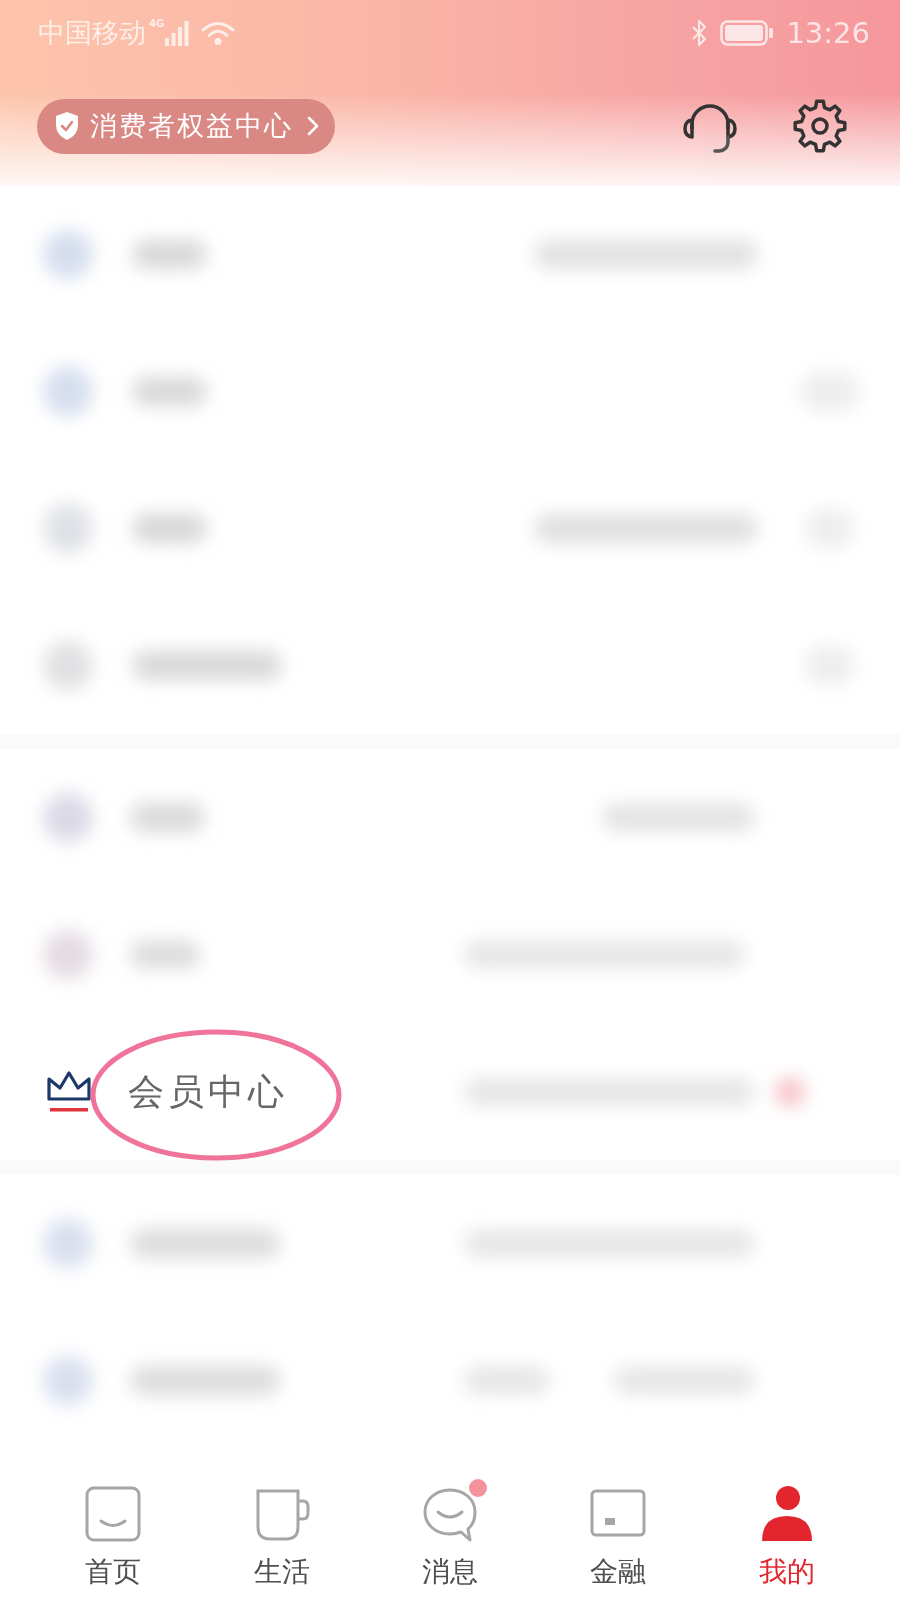  Describe the element at coordinates (699, 33) in the screenshot. I see `bluetooth-icon` at that location.